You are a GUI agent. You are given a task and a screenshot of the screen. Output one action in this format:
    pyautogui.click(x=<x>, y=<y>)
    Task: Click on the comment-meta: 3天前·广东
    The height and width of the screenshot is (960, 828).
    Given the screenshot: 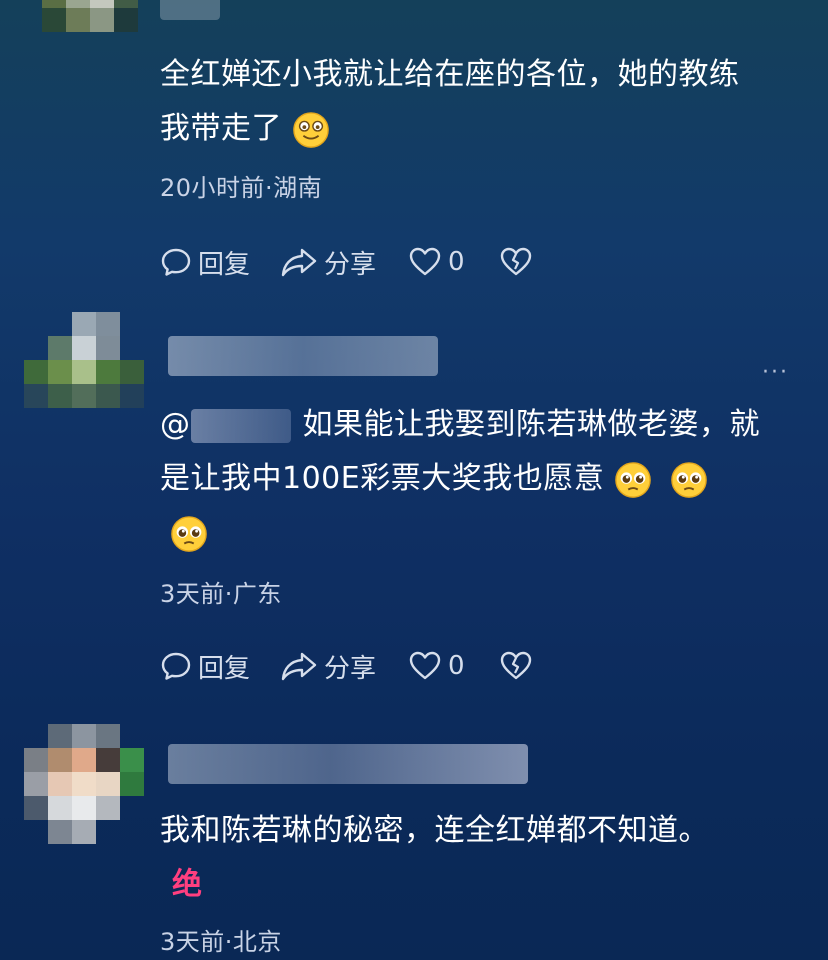 What is the action you would take?
    pyautogui.click(x=221, y=594)
    